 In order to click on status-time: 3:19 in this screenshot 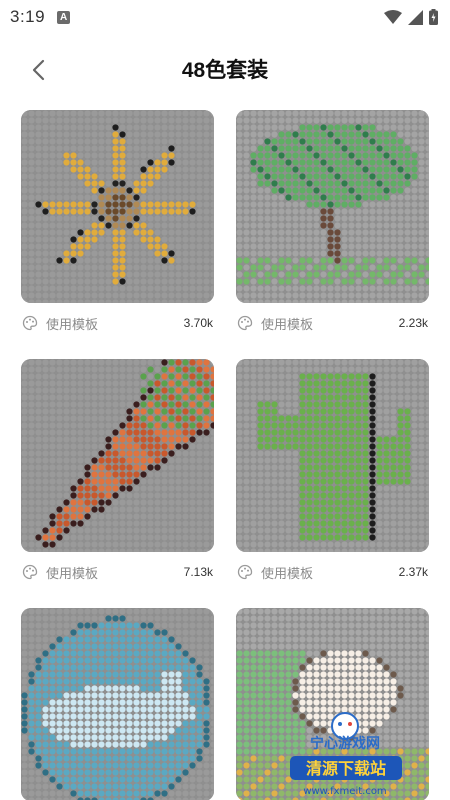, I will do `click(28, 16)`.